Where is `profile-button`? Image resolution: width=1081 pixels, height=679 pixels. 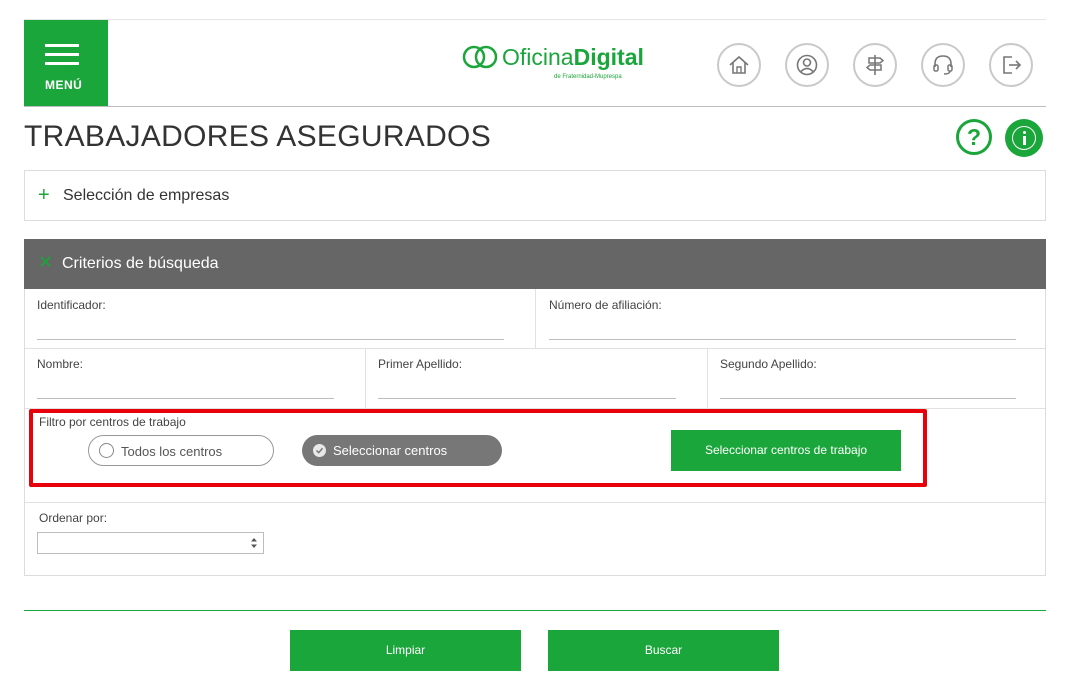
profile-button is located at coordinates (807, 65).